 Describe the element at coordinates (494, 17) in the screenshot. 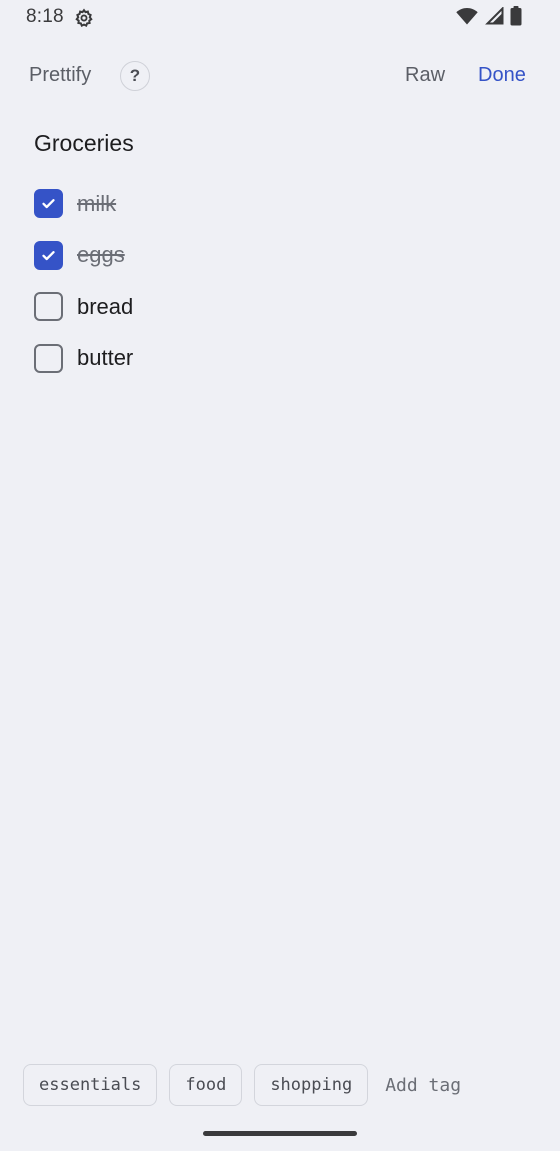

I see `cell-signal-icon` at that location.